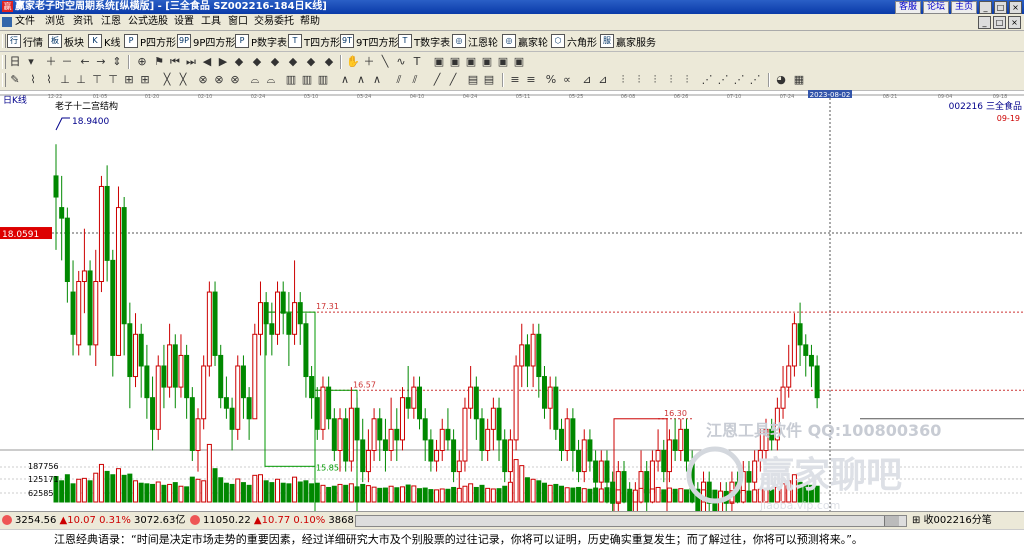 The image size is (1024, 549). I want to click on menu-trade: 交易委托, so click(274, 22).